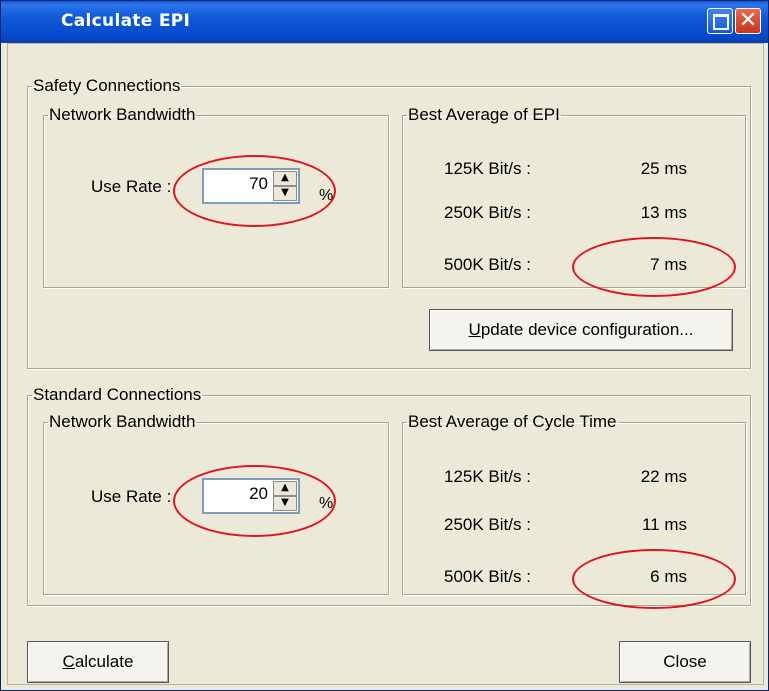  What do you see at coordinates (126, 21) in the screenshot?
I see `window-title: Calculate EPI` at bounding box center [126, 21].